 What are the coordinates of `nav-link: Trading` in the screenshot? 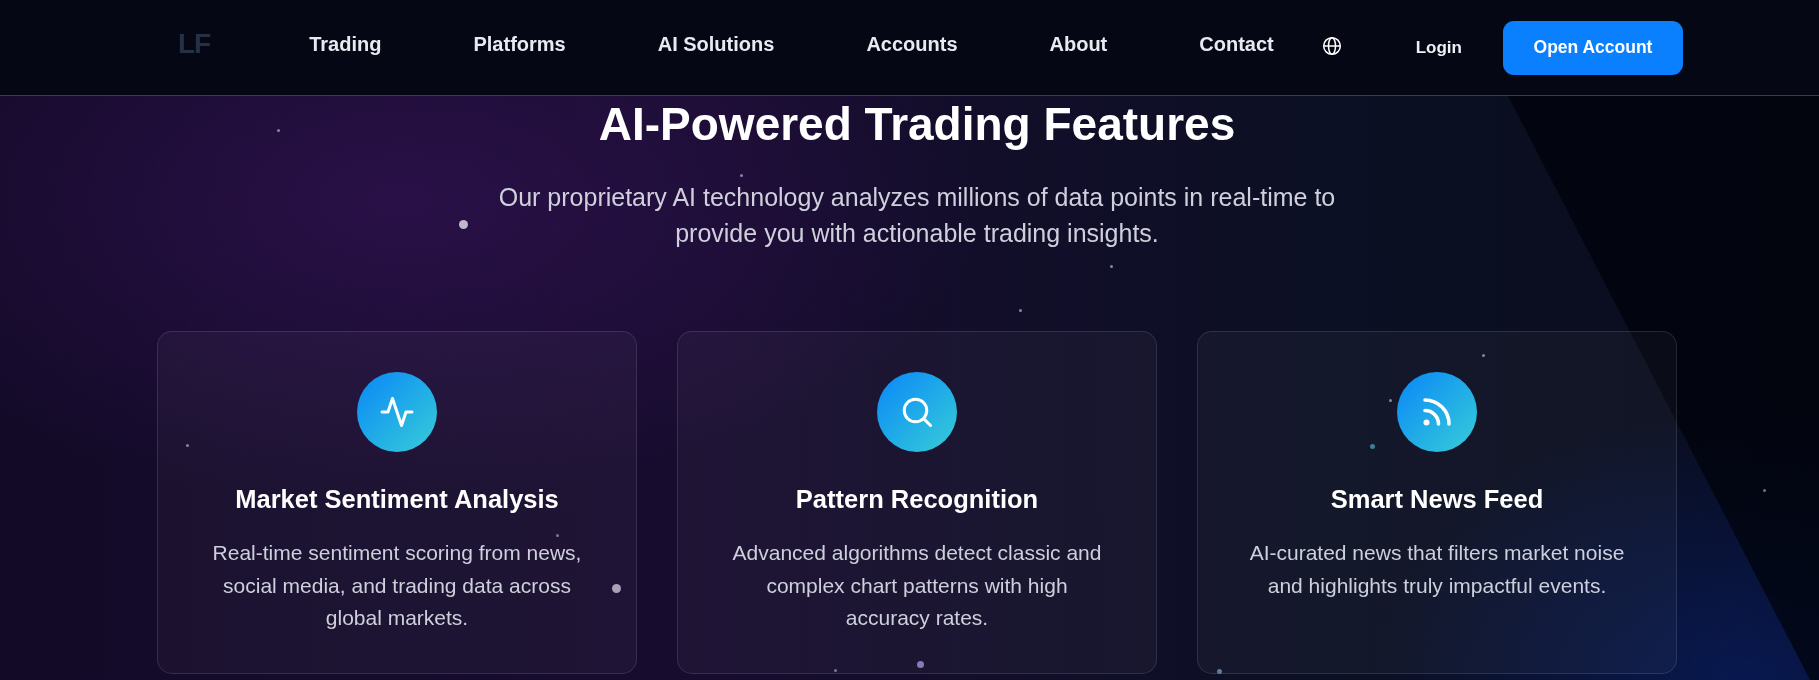 It's located at (345, 44).